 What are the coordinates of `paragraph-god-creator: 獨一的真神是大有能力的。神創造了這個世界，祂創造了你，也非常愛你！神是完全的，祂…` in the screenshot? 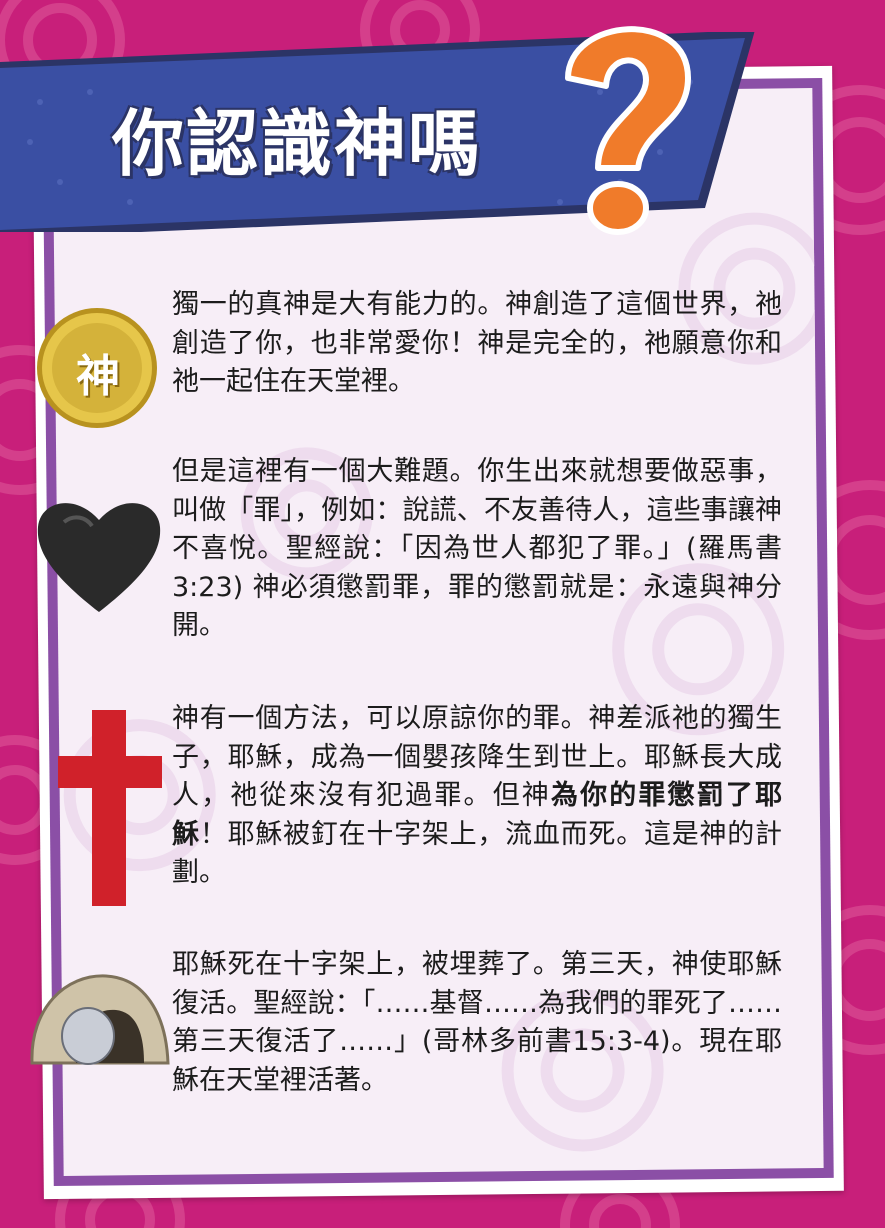 It's located at (477, 343).